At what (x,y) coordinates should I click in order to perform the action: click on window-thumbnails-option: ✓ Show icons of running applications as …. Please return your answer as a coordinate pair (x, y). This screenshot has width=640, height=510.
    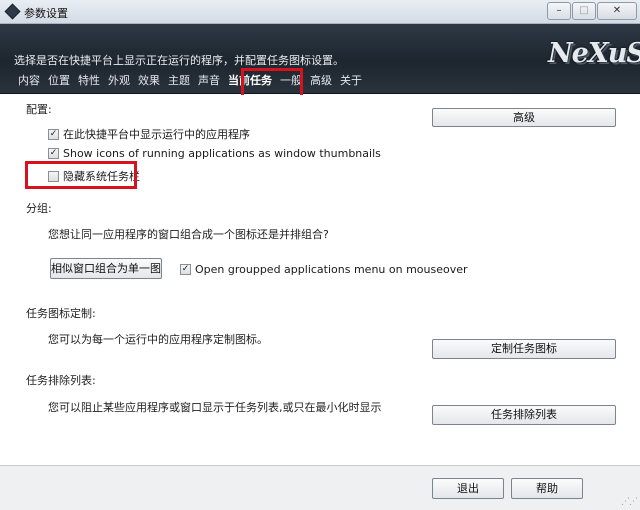
    Looking at the image, I should click on (214, 153).